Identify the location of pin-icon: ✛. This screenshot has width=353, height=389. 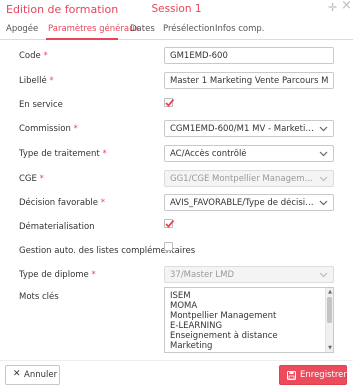
(332, 8).